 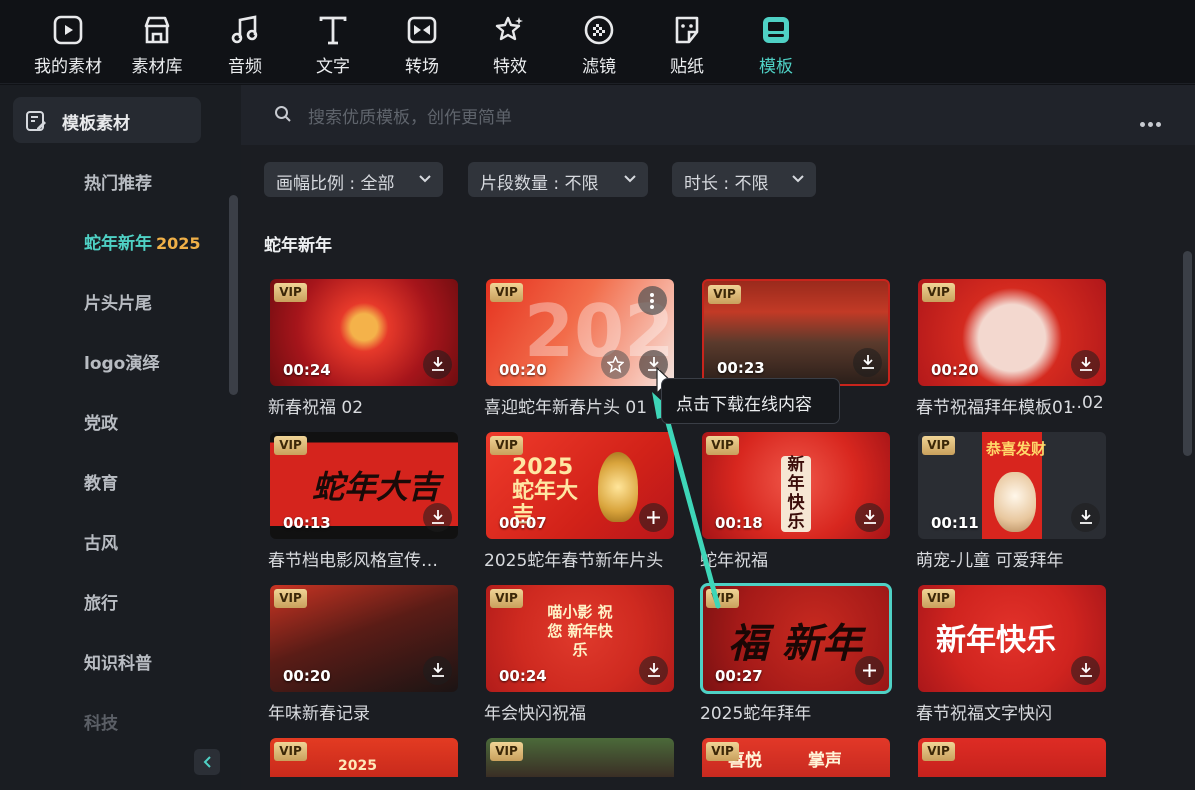 What do you see at coordinates (750, 401) in the screenshot?
I see `download-tooltip: 点击下载在线内容` at bounding box center [750, 401].